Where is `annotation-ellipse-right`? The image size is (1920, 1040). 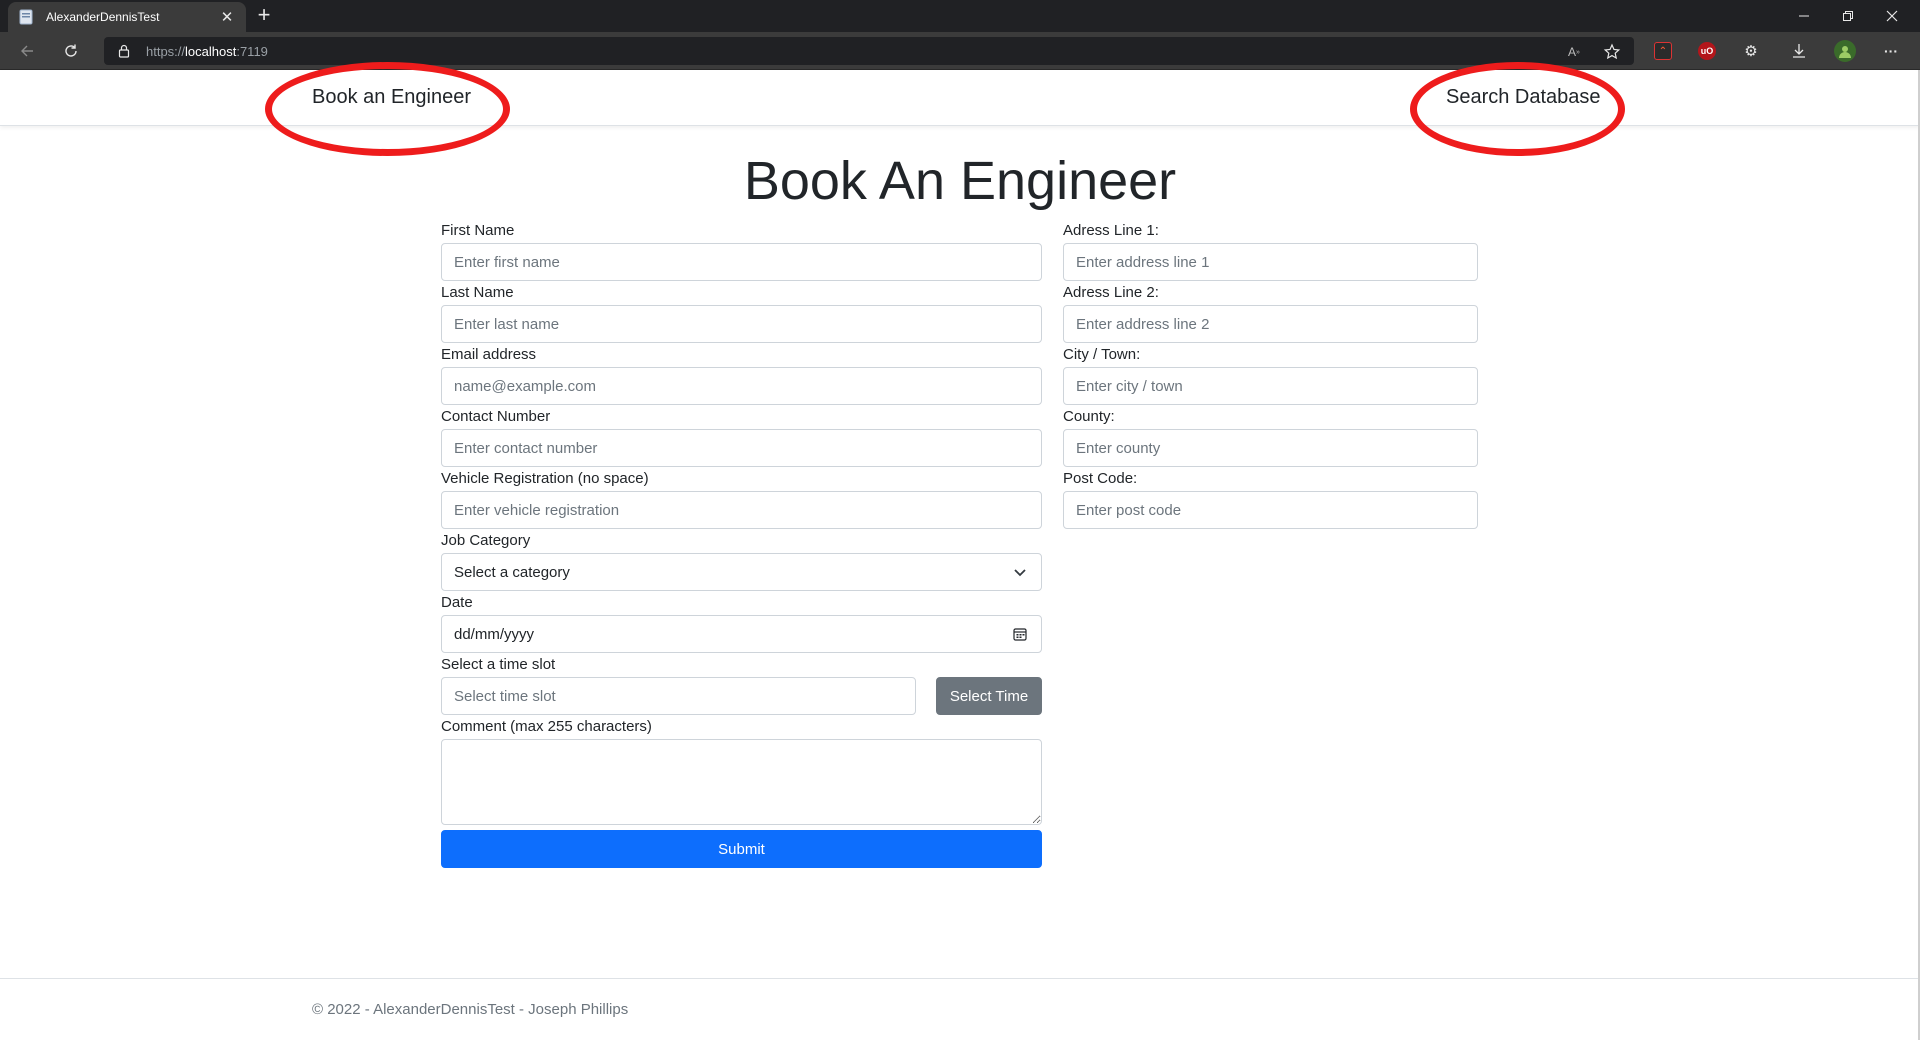
annotation-ellipse-right is located at coordinates (1517, 109).